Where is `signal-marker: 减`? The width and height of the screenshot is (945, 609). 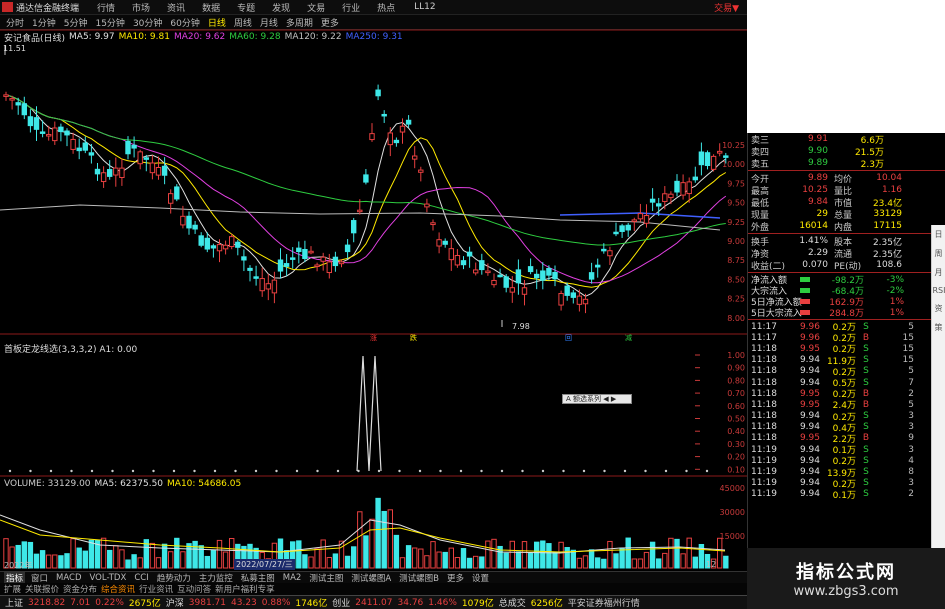
signal-marker: 减 is located at coordinates (628, 337).